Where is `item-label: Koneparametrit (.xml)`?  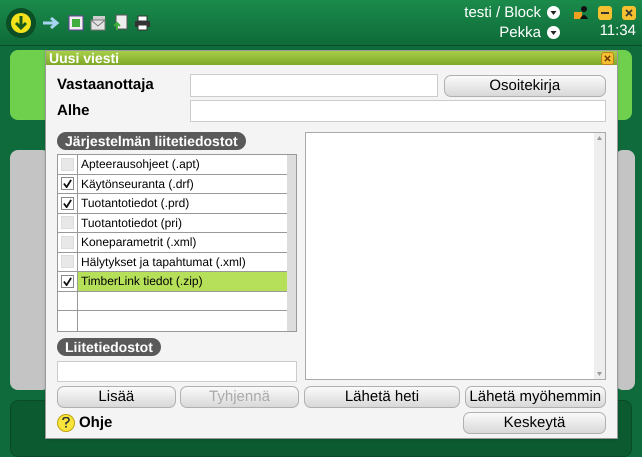
item-label: Koneparametrit (.xml) is located at coordinates (139, 242).